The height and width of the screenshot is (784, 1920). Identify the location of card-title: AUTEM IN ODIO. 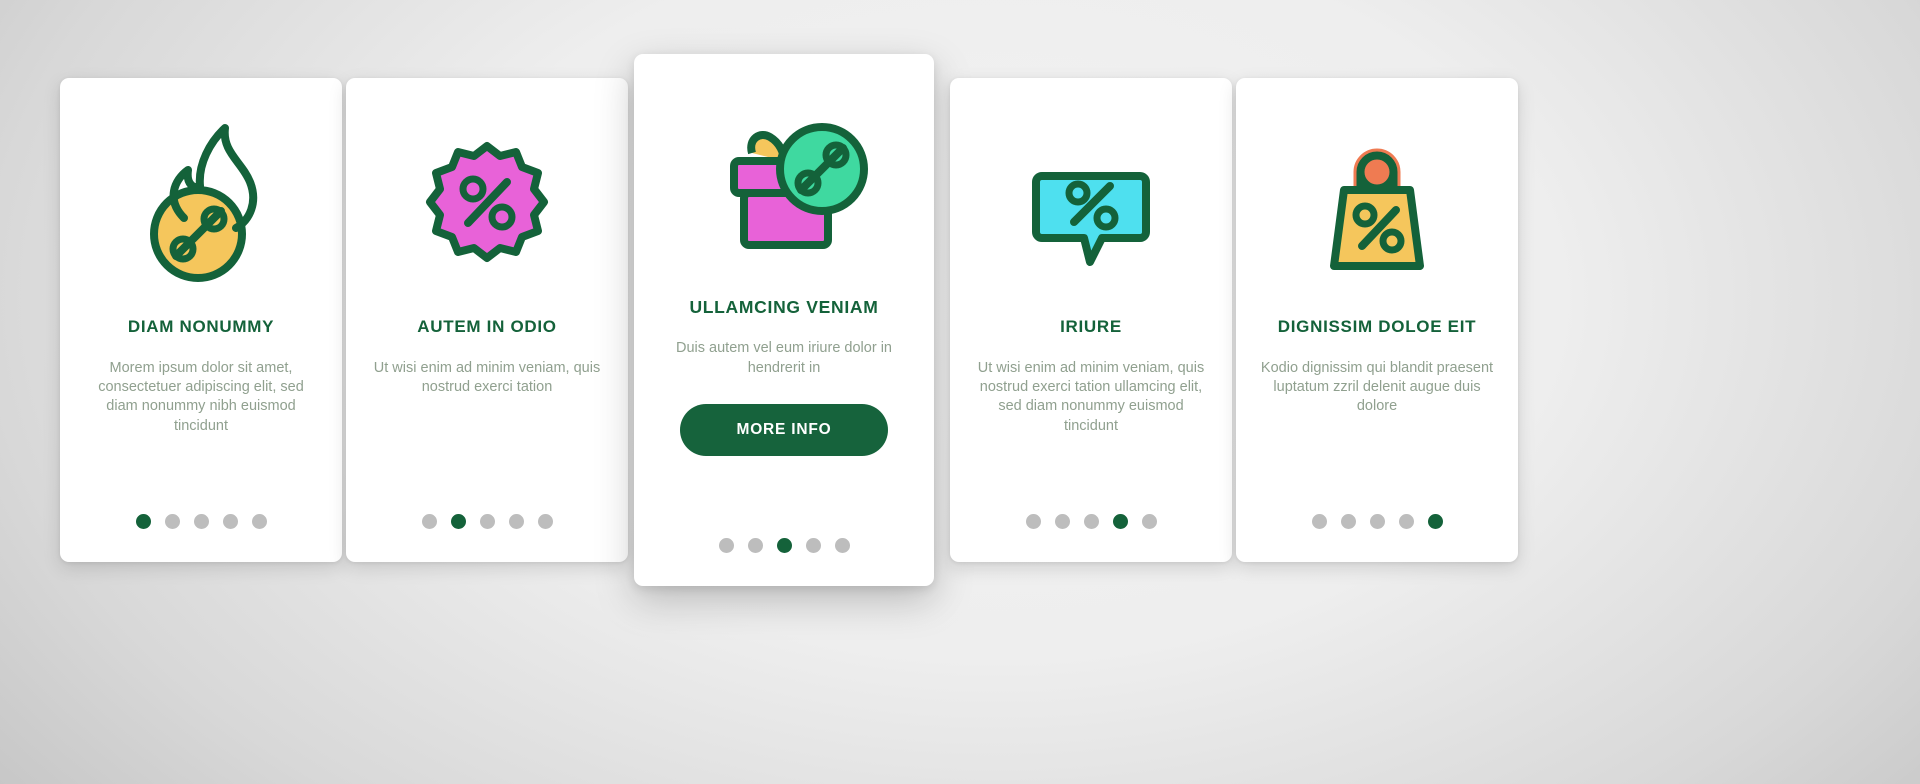
(487, 326).